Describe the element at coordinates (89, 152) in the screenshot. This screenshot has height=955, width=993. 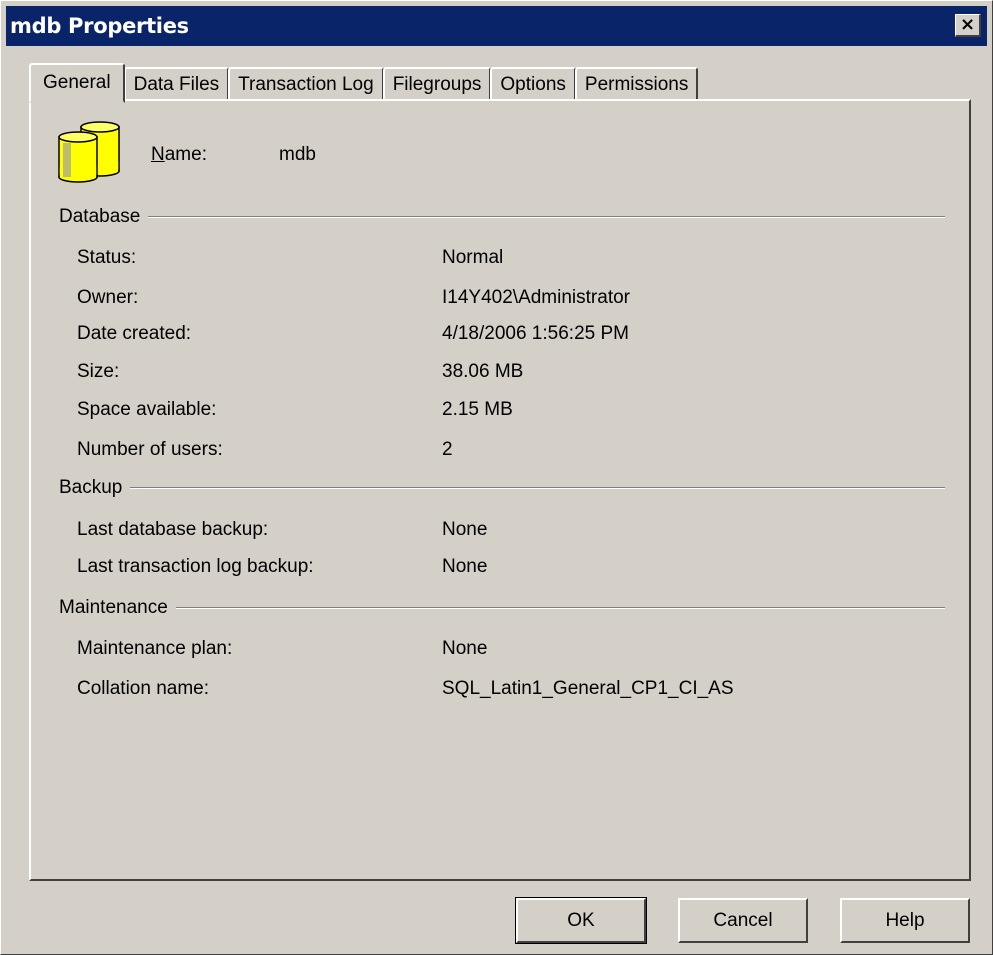
I see `database-icon` at that location.